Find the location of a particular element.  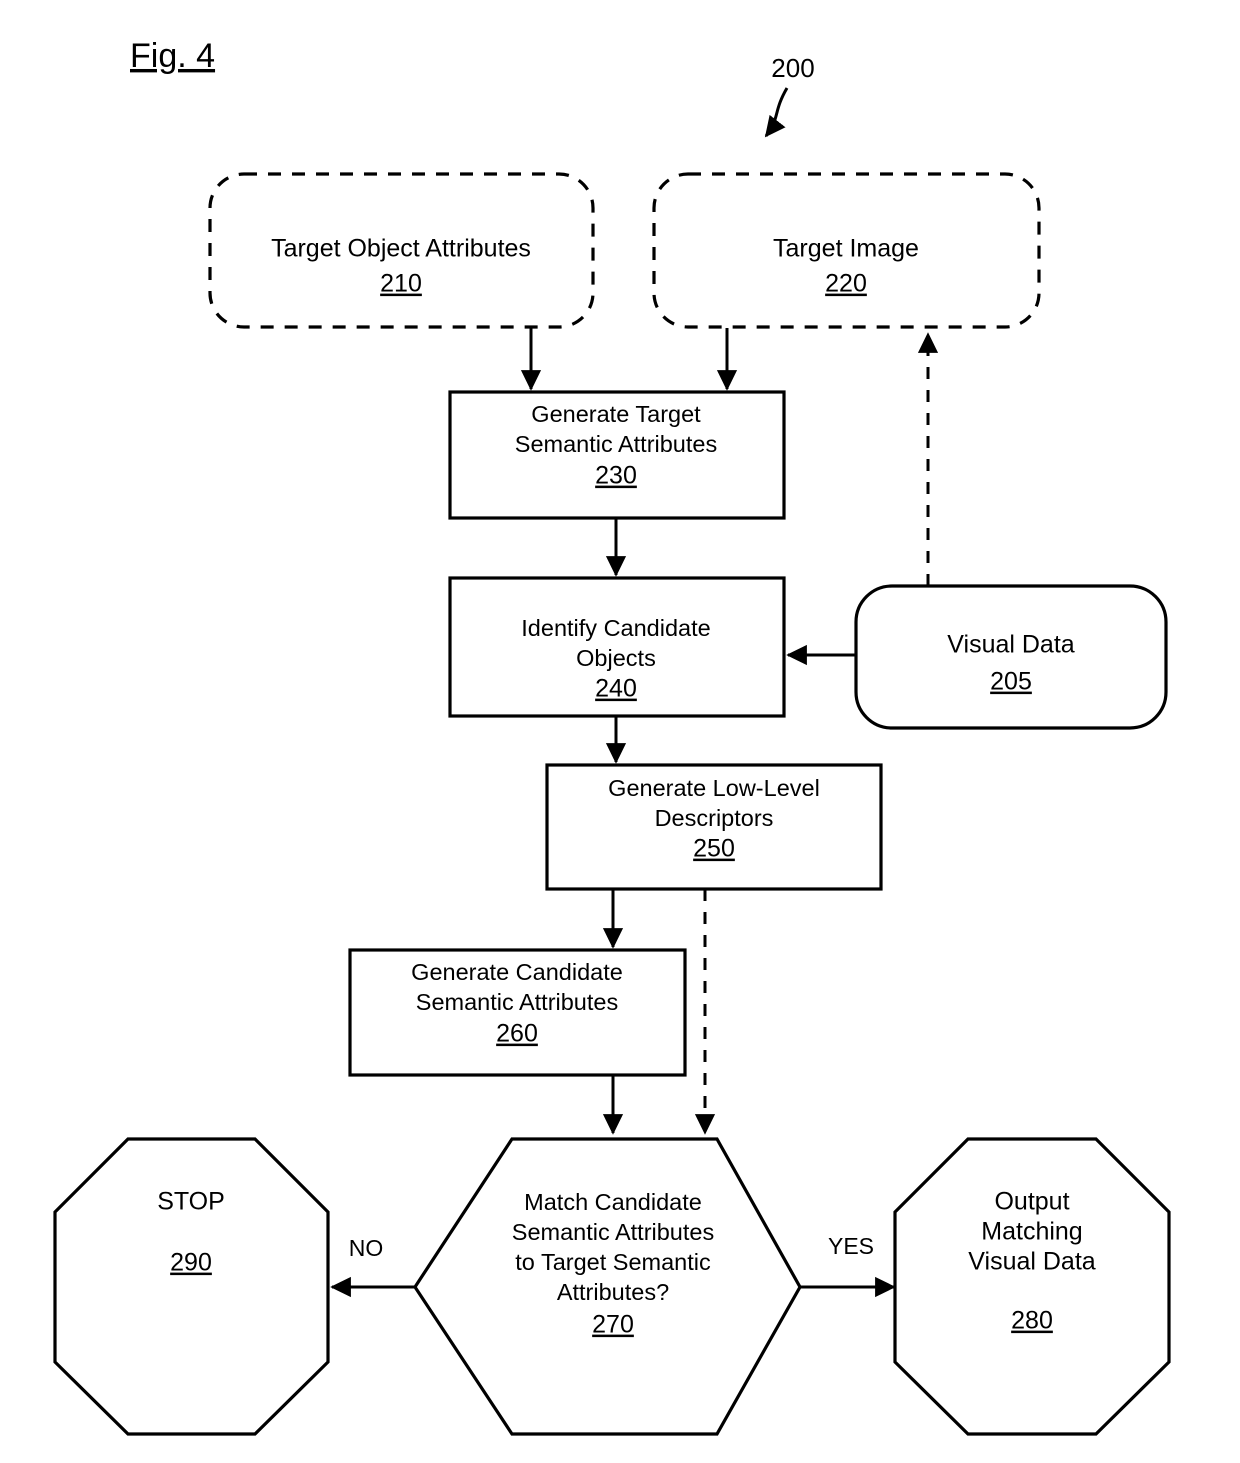

node-match-decision-line4: Attributes? is located at coordinates (613, 1292).